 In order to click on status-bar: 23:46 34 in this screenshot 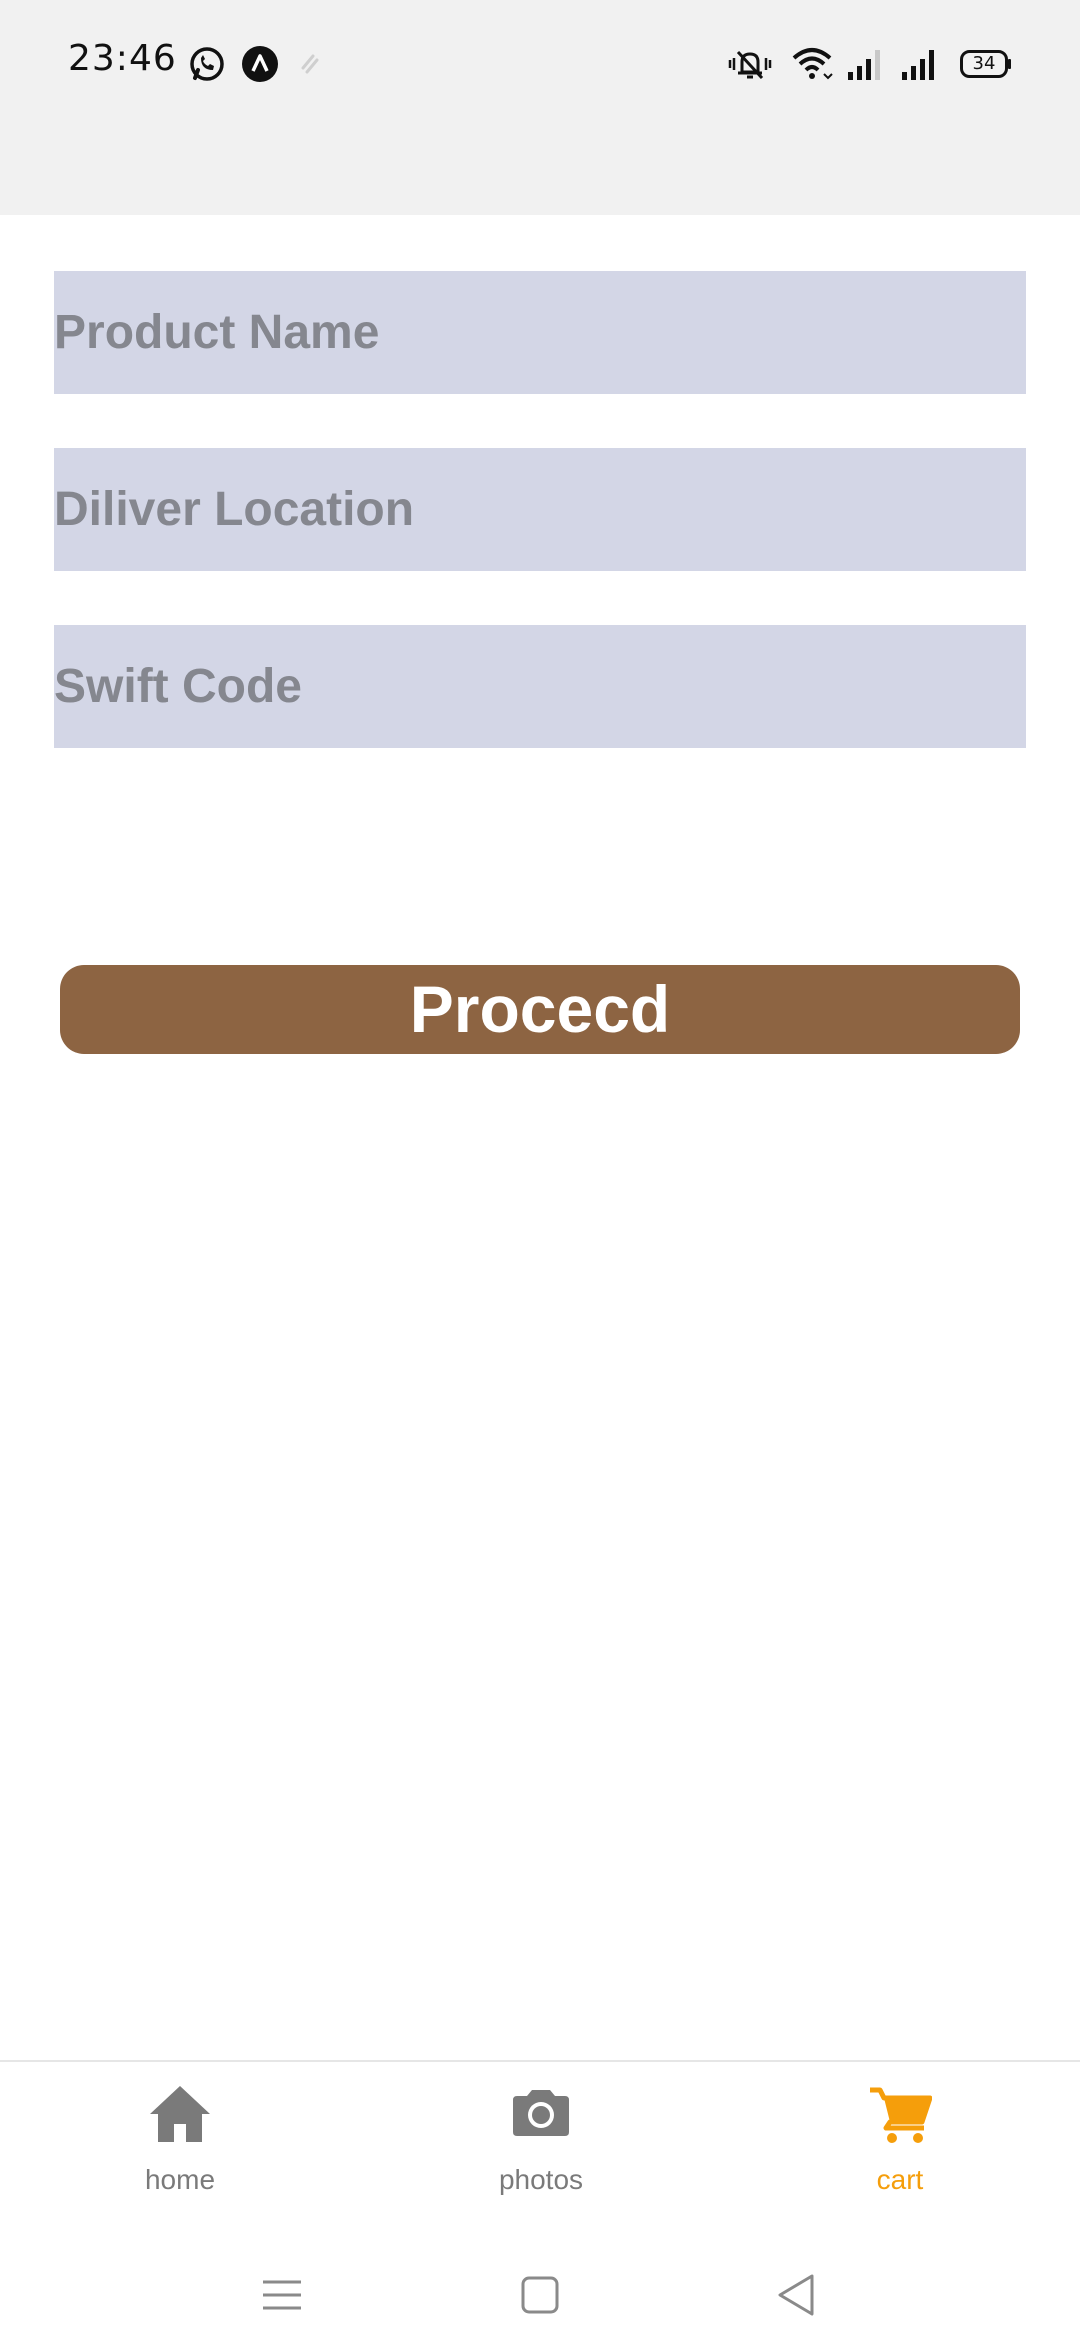, I will do `click(540, 107)`.